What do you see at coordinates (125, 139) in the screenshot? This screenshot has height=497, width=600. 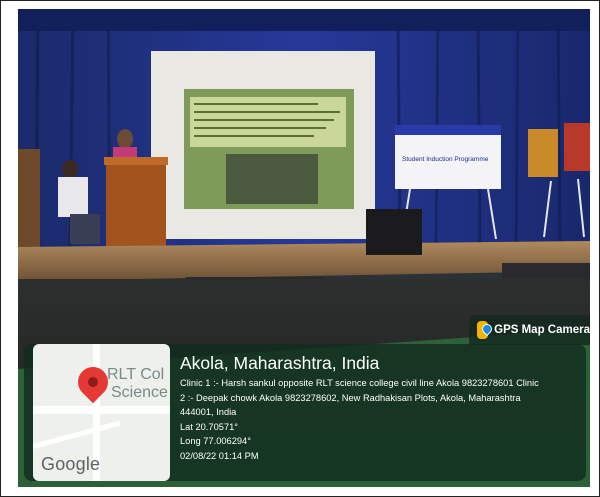 I see `speaker-head` at bounding box center [125, 139].